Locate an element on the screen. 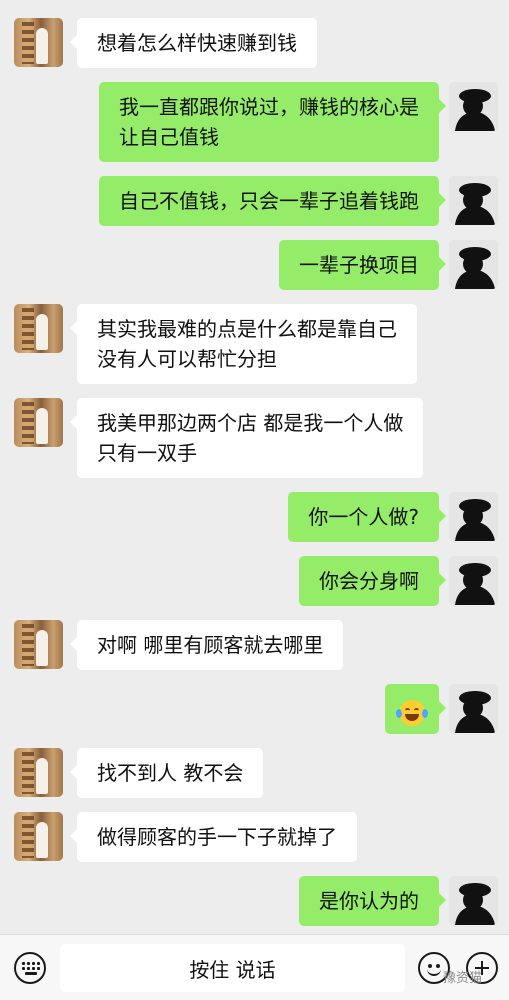 This screenshot has height=1000, width=509. message-row: 一辈子换项目 is located at coordinates (254, 265).